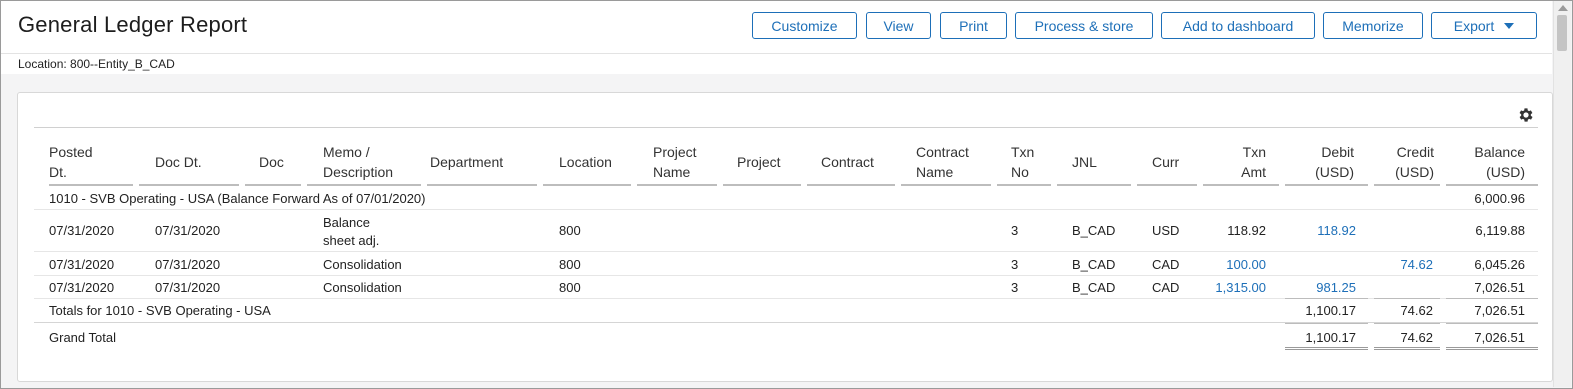  What do you see at coordinates (1337, 152) in the screenshot?
I see `header-line: Debit` at bounding box center [1337, 152].